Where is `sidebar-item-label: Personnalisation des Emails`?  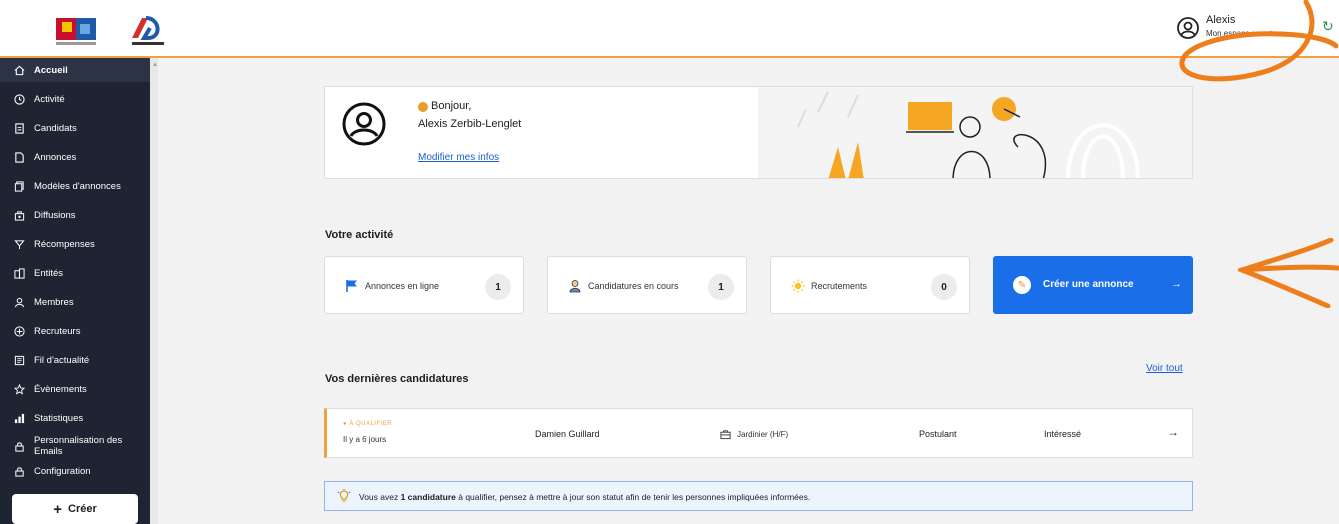
sidebar-item-label: Personnalisation des Emails is located at coordinates (78, 446).